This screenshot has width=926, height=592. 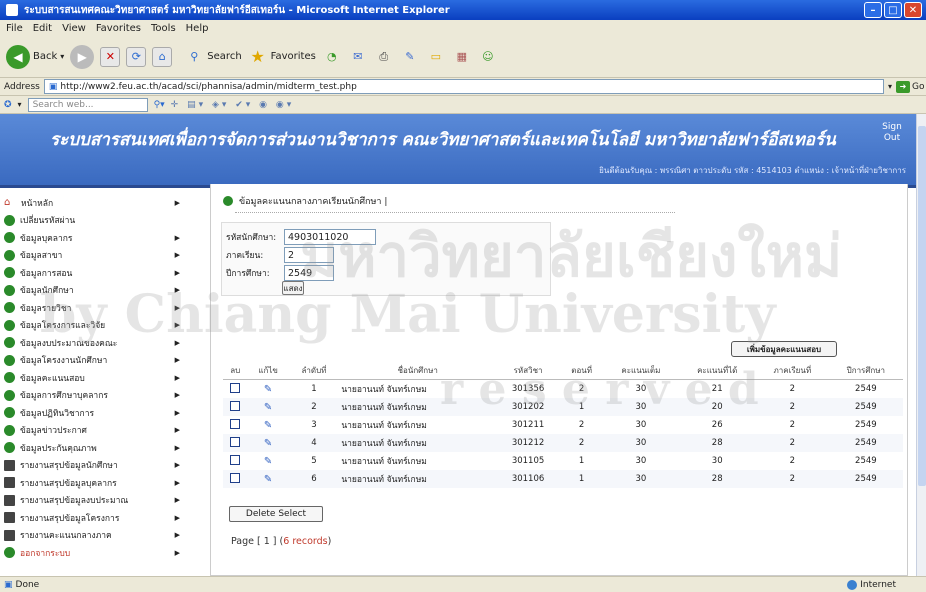 I want to click on back-button: ◀ Back ▾, so click(x=35, y=56).